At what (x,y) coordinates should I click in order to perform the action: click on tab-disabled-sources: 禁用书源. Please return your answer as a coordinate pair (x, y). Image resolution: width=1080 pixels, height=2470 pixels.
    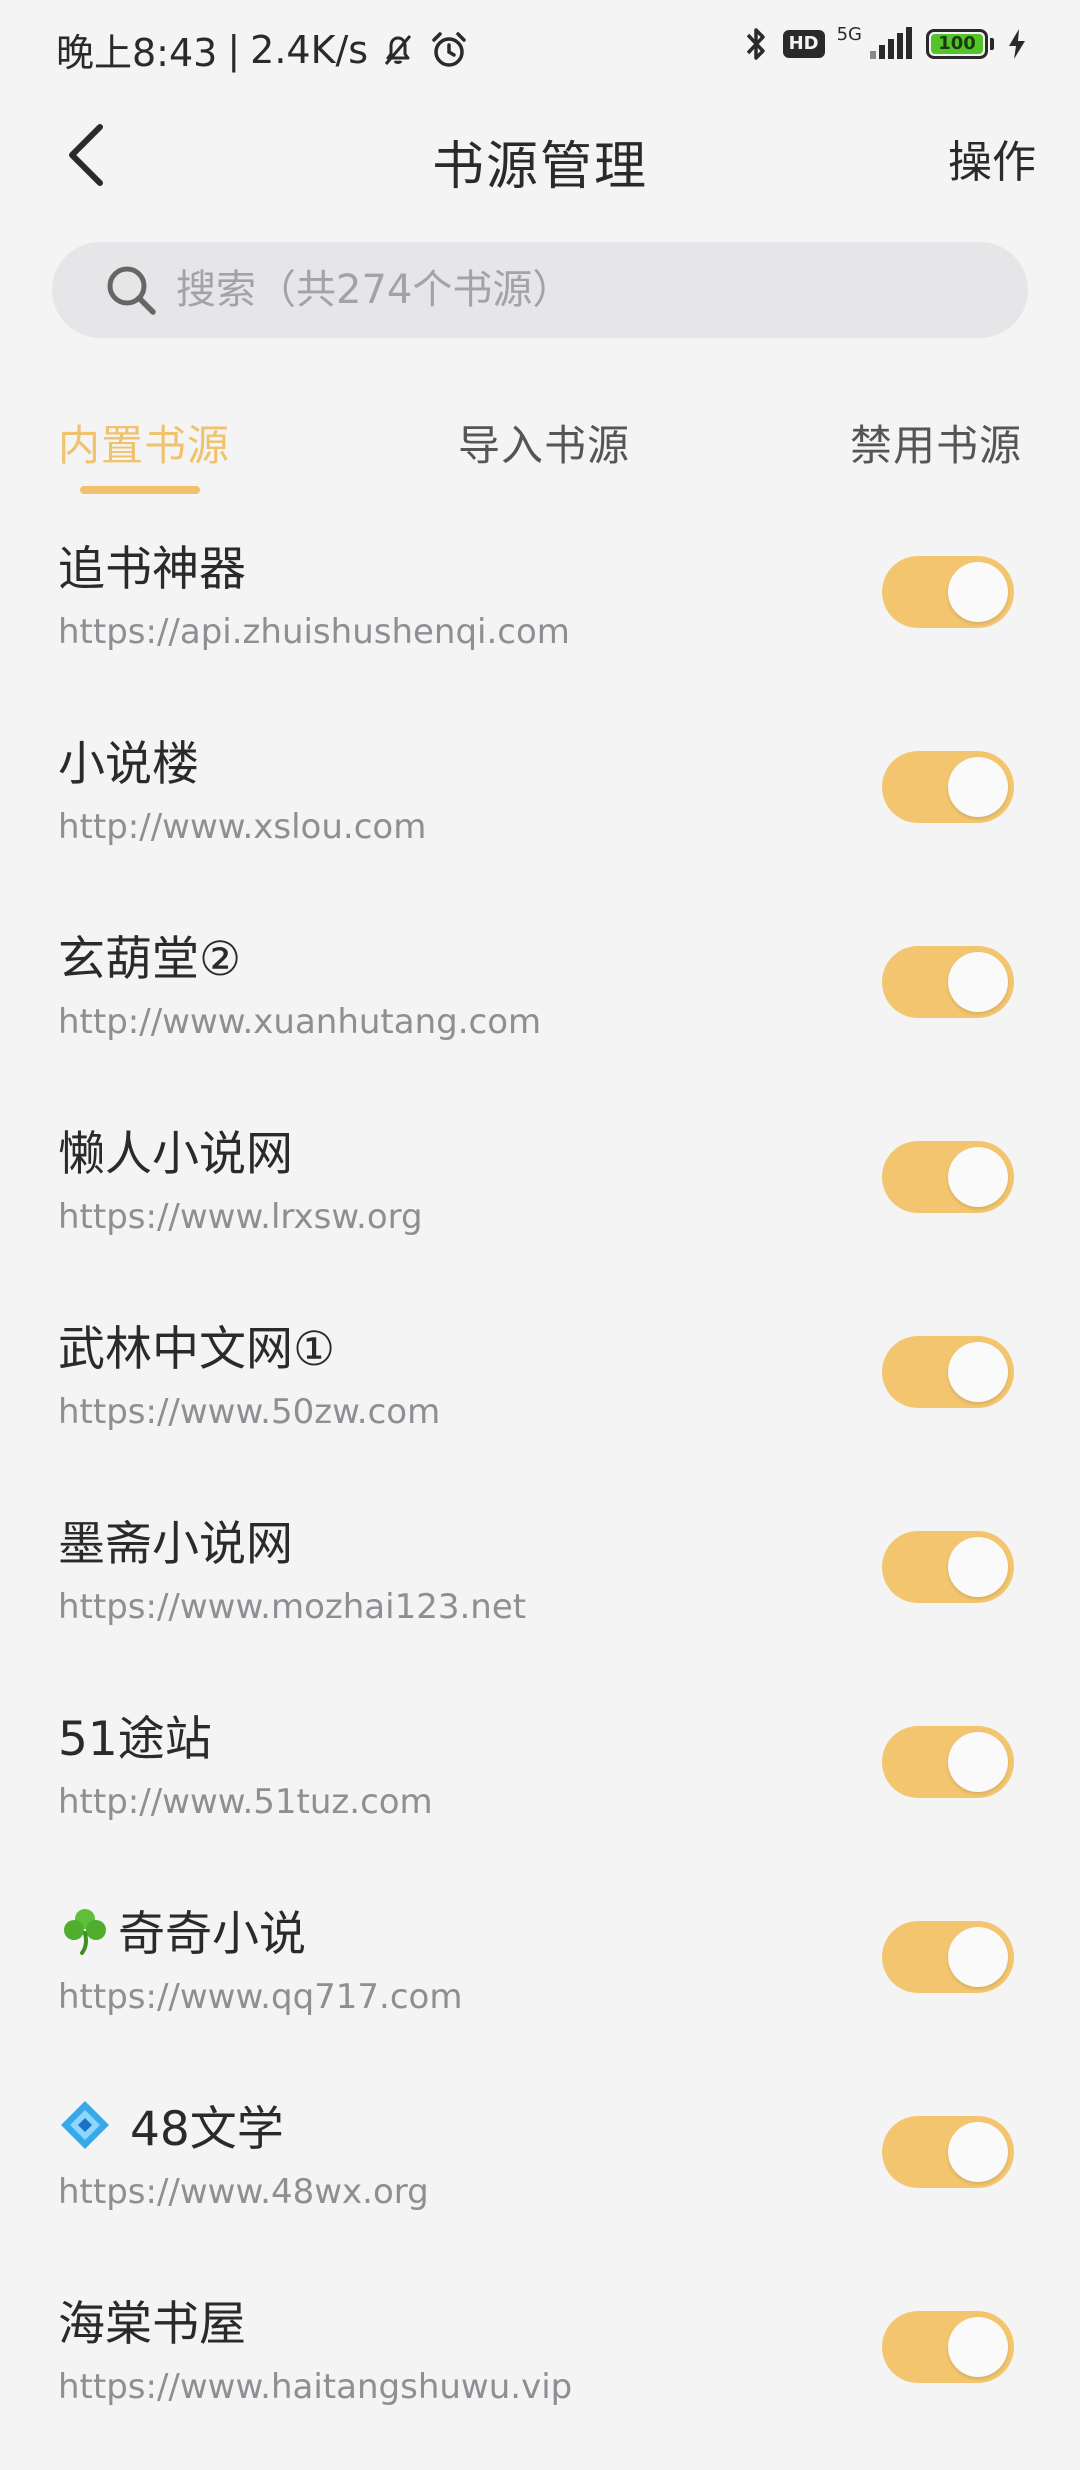
    Looking at the image, I should click on (936, 442).